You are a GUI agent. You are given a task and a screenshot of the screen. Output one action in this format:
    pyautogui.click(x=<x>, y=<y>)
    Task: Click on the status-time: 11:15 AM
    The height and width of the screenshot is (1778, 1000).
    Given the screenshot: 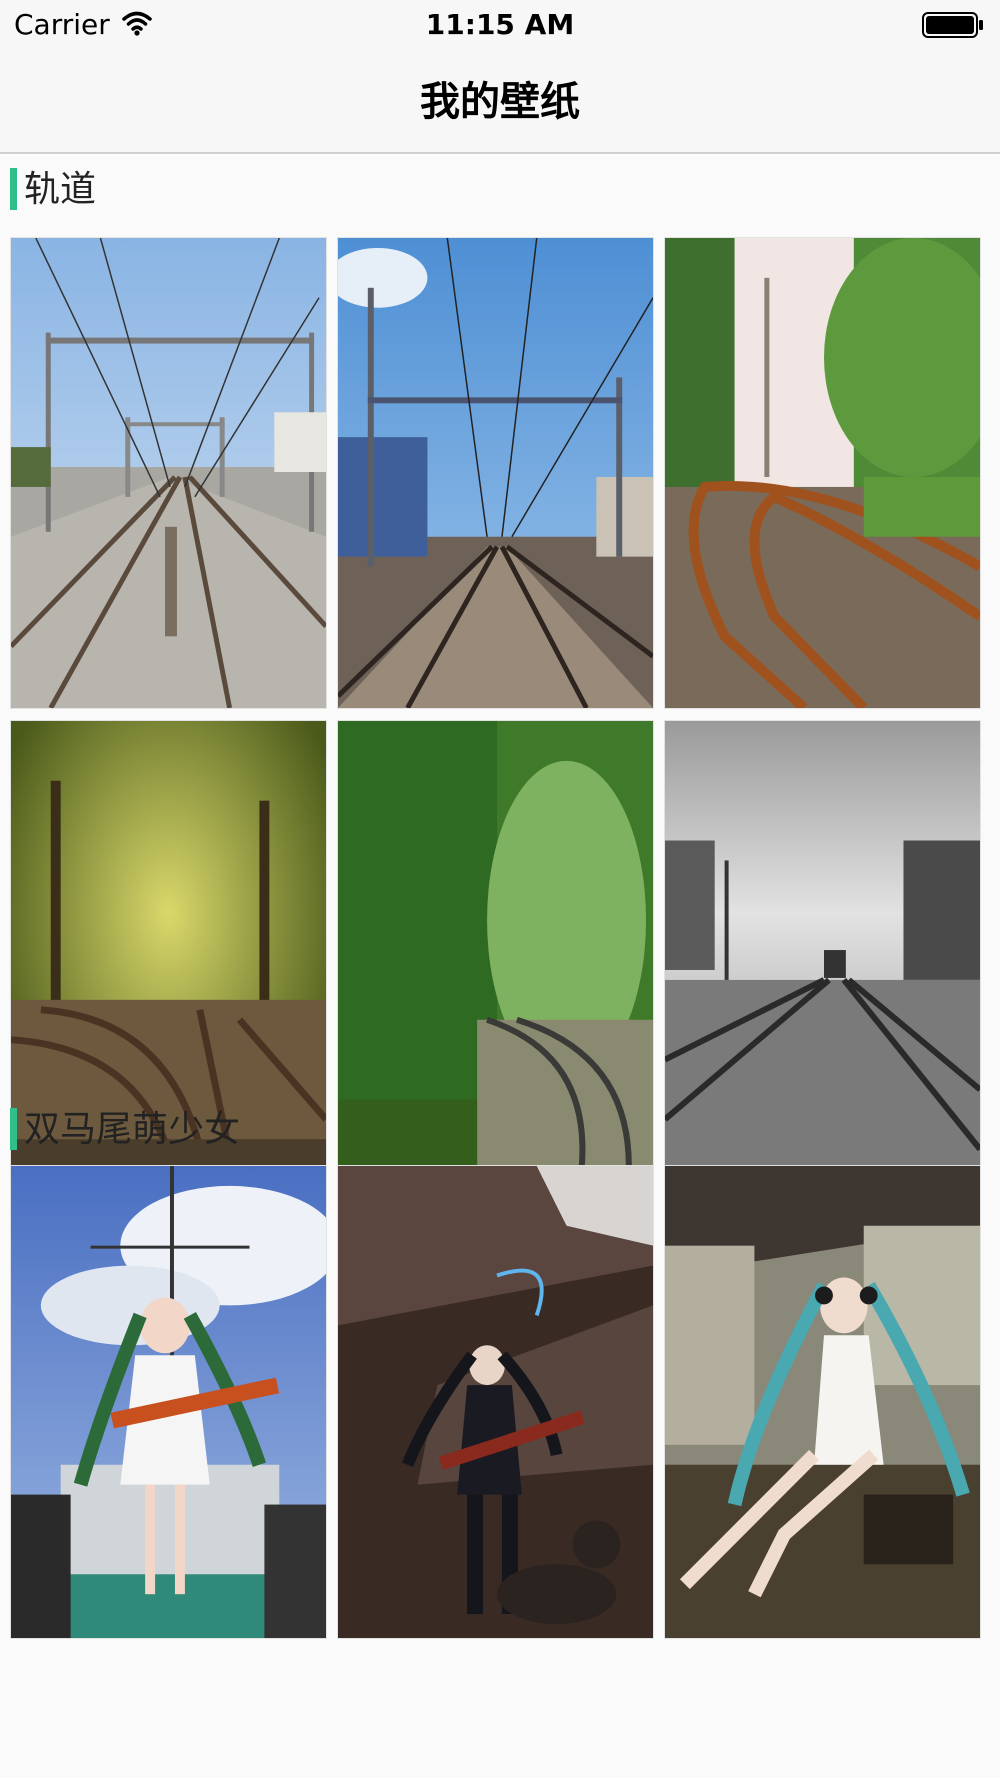 What is the action you would take?
    pyautogui.click(x=500, y=24)
    